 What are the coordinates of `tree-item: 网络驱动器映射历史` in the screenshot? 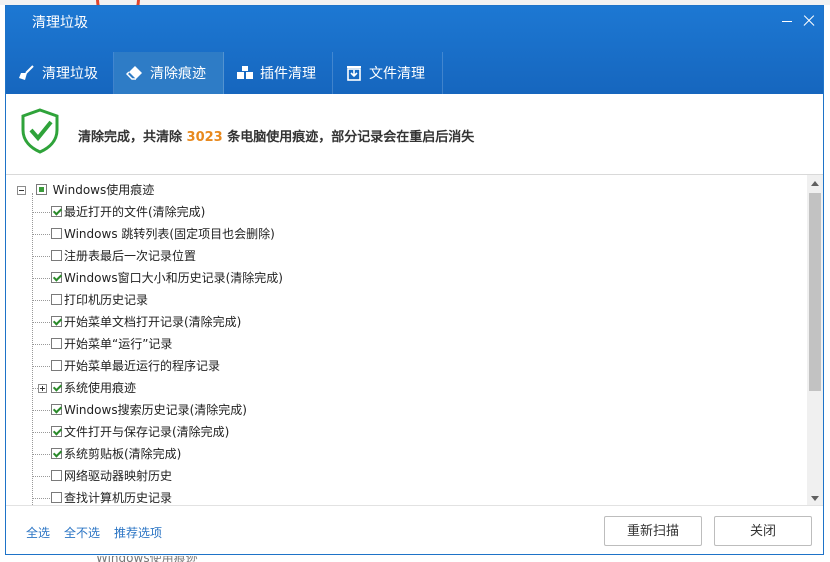 It's located at (111, 476).